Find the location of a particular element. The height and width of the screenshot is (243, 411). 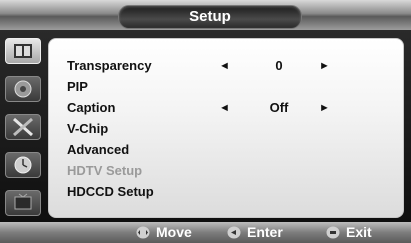

tv-icon is located at coordinates (23, 201).